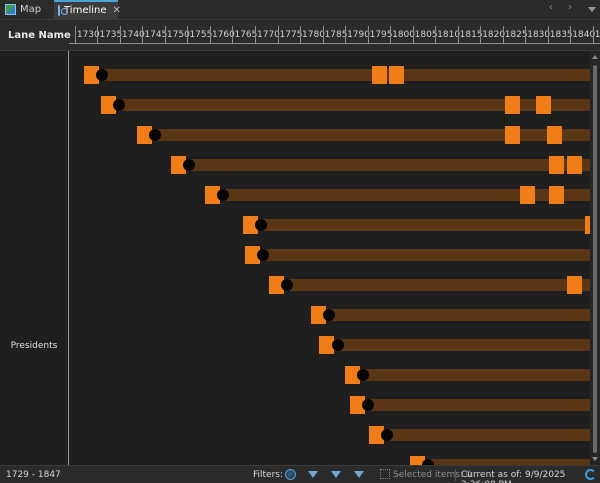 Image resolution: width=600 pixels, height=483 pixels. Describe the element at coordinates (87, 35) in the screenshot. I see `axis-tick-label: 1730` at that location.